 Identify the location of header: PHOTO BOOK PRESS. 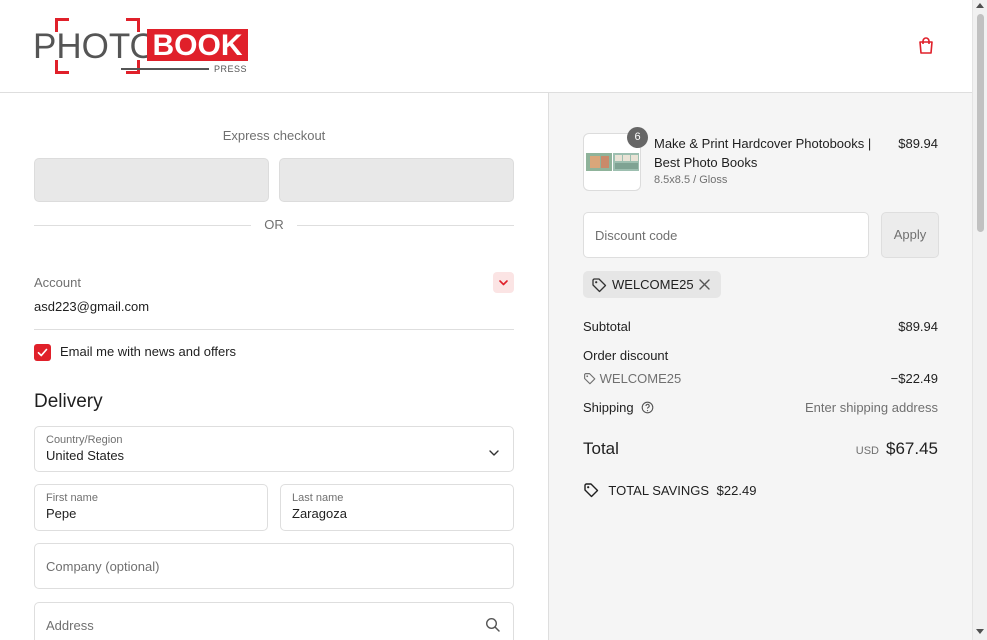
(486, 46).